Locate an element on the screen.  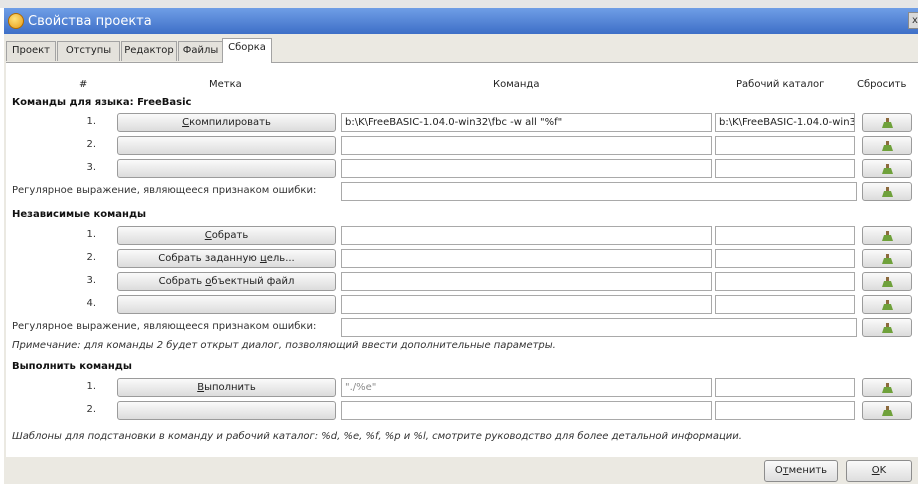
title-bar: Свойства проекта x is located at coordinates (461, 21).